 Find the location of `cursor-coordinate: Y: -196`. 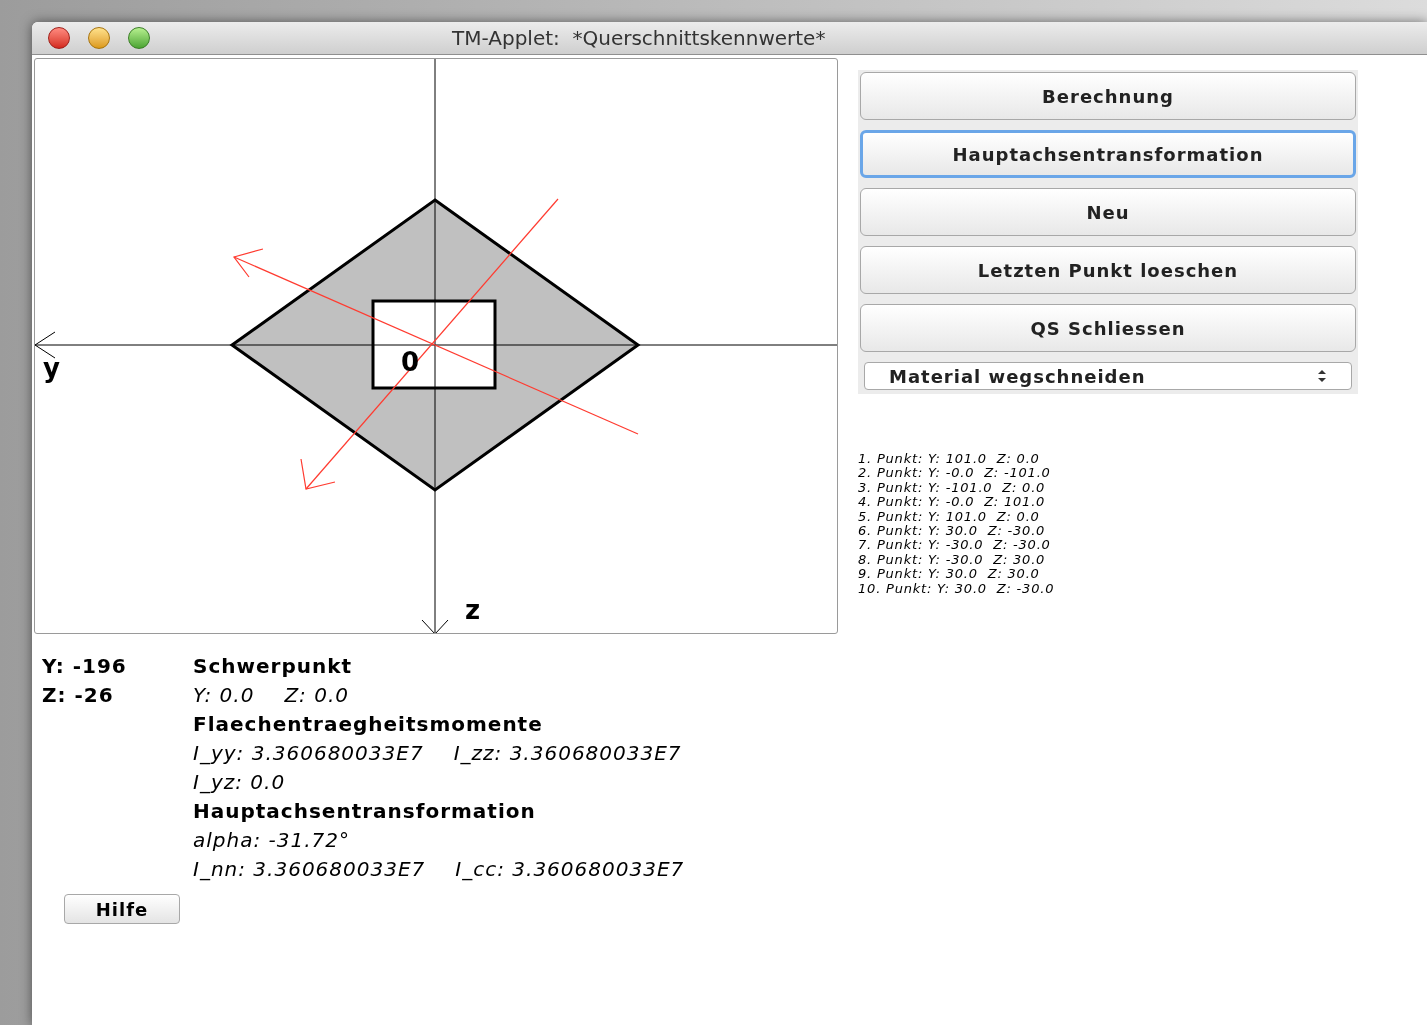

cursor-coordinate: Y: -196 is located at coordinates (85, 666).